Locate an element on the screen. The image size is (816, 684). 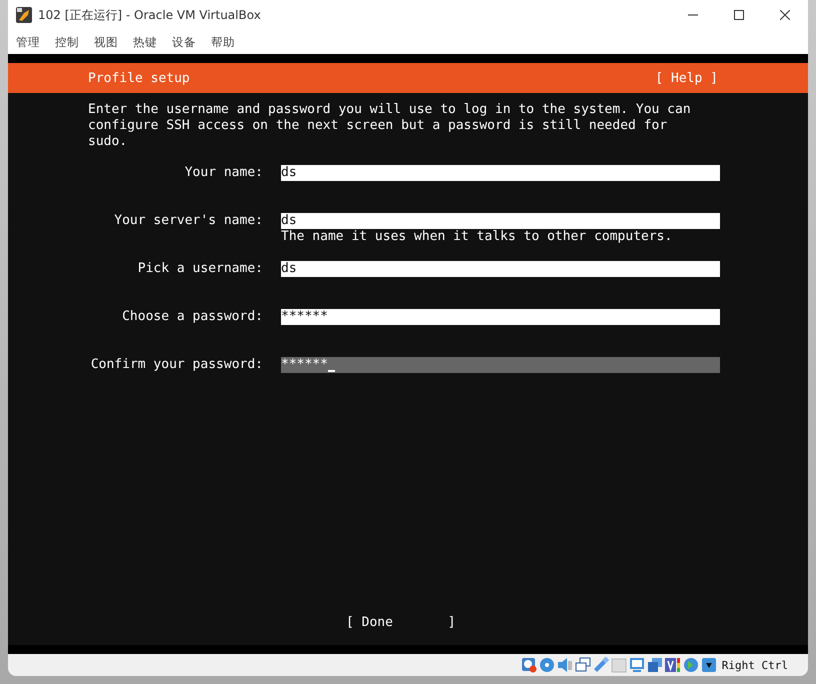
field-label: Your server's name: is located at coordinates (188, 221).